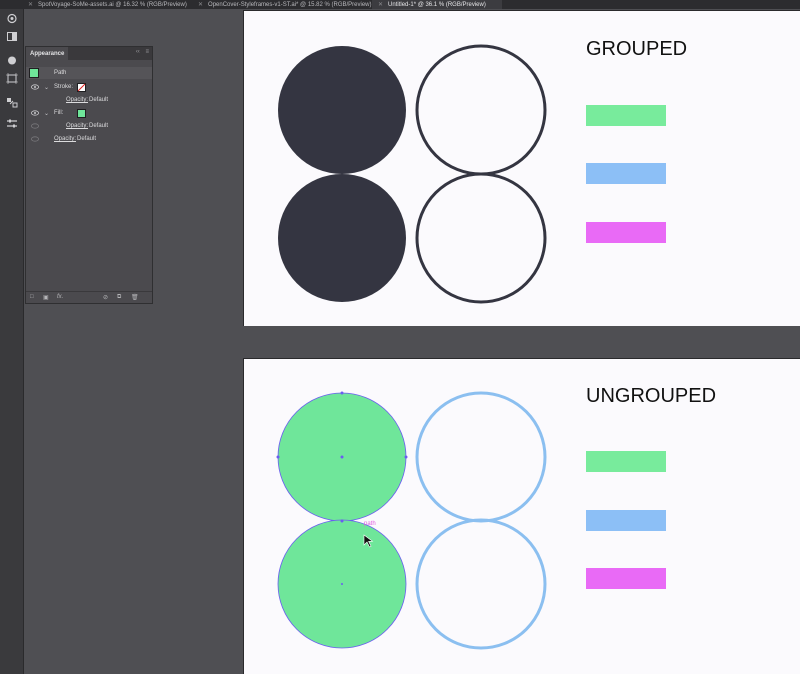 The height and width of the screenshot is (674, 800). Describe the element at coordinates (12, 18) in the screenshot. I see `symbol-sprayer-icon` at that location.